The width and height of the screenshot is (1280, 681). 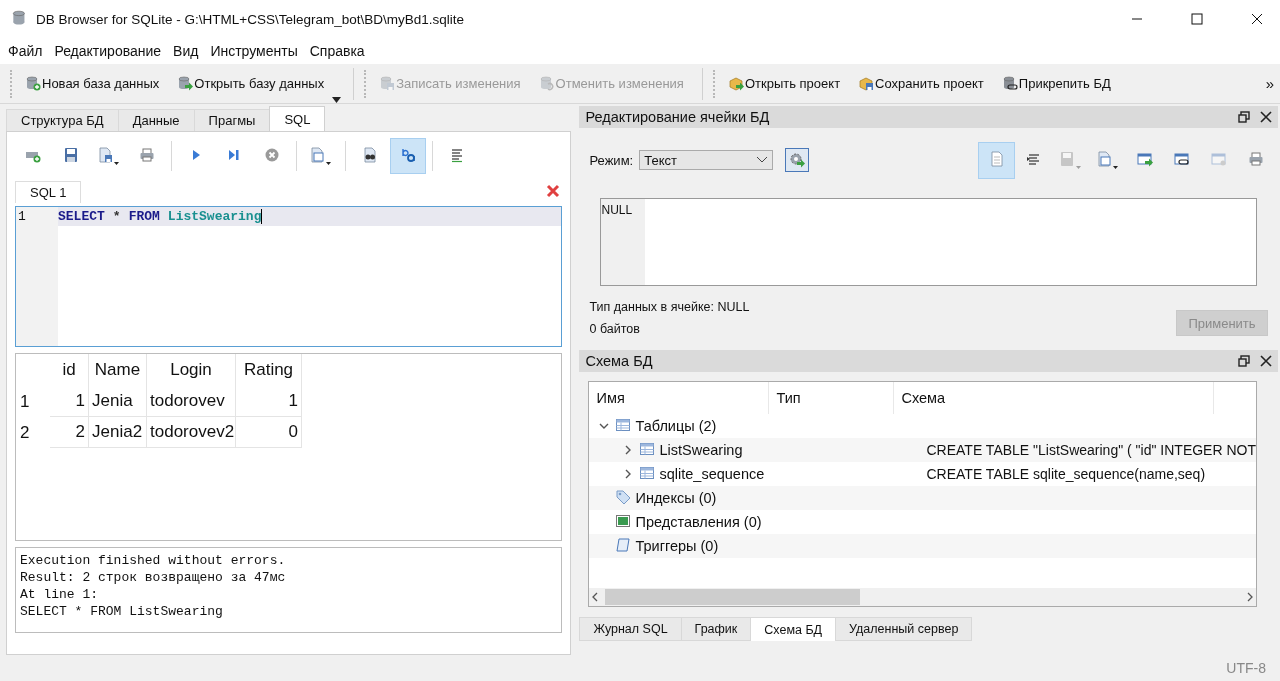 I want to click on code-token: *, so click(x=116, y=216).